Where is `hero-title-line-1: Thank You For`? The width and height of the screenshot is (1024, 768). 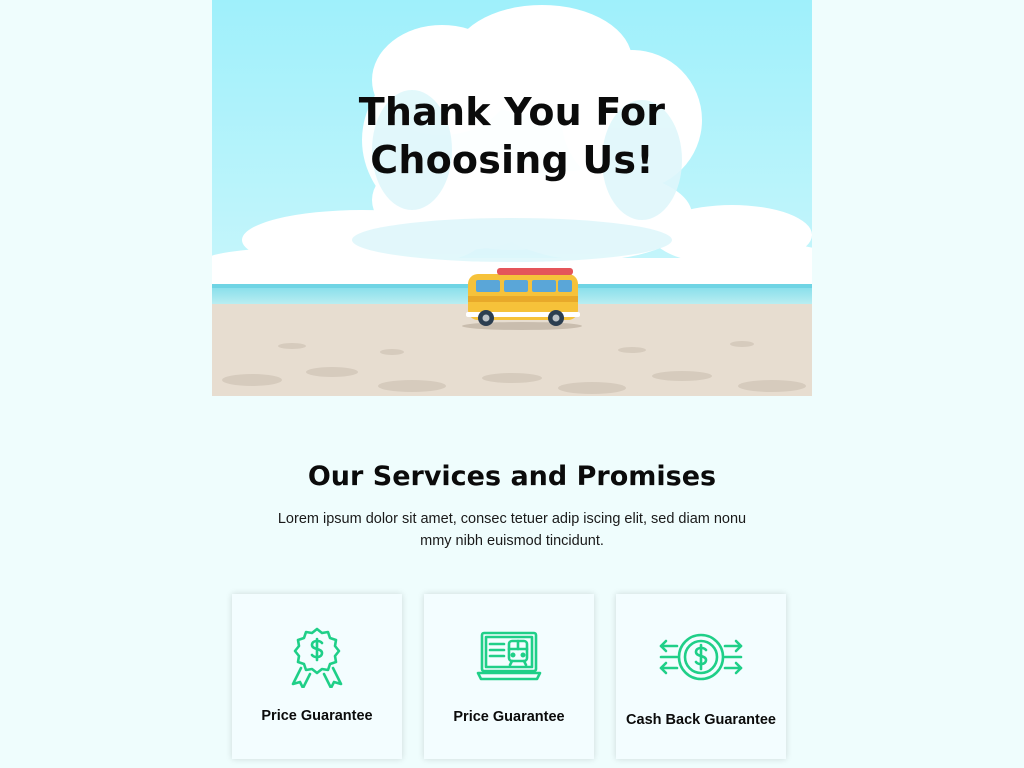
hero-title-line-1: Thank You For is located at coordinates (512, 112).